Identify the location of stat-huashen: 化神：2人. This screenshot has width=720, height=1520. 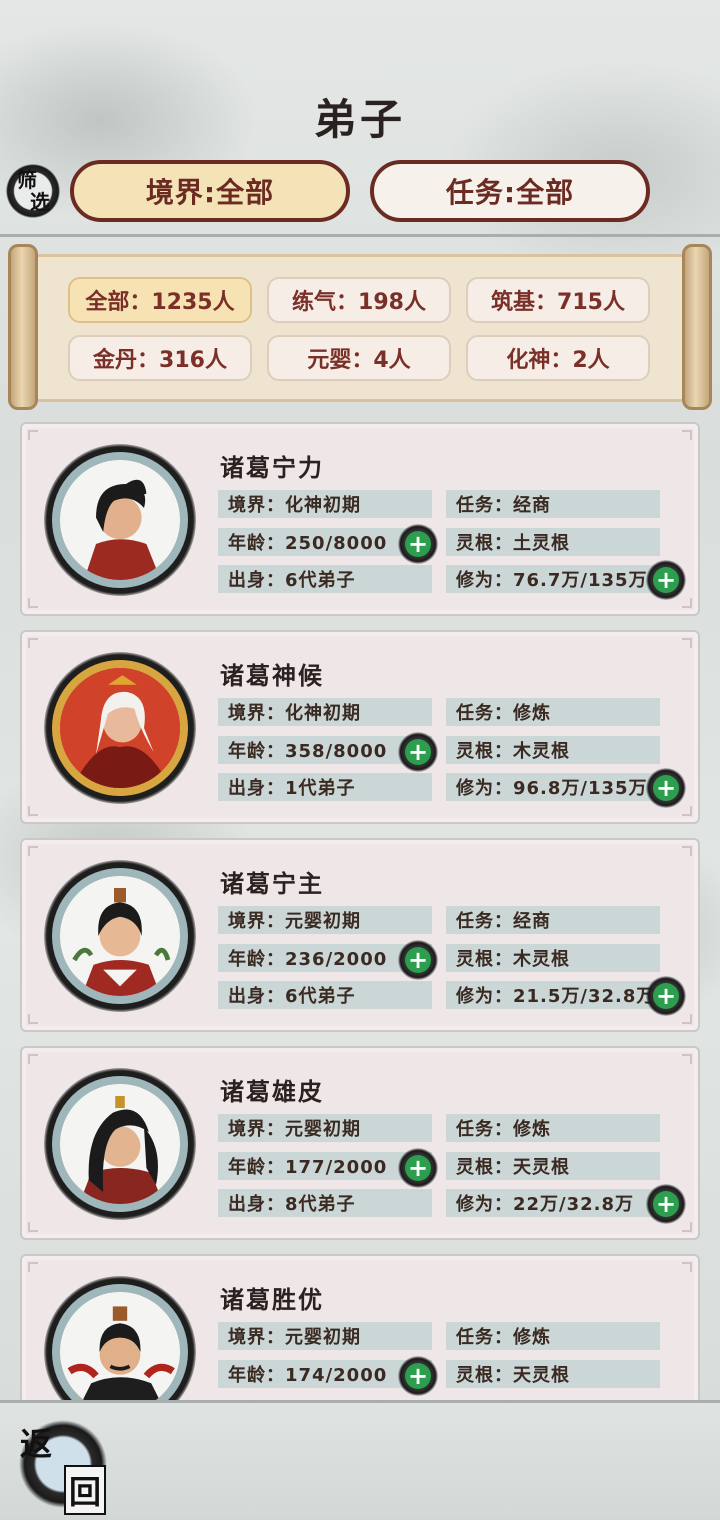
(558, 358).